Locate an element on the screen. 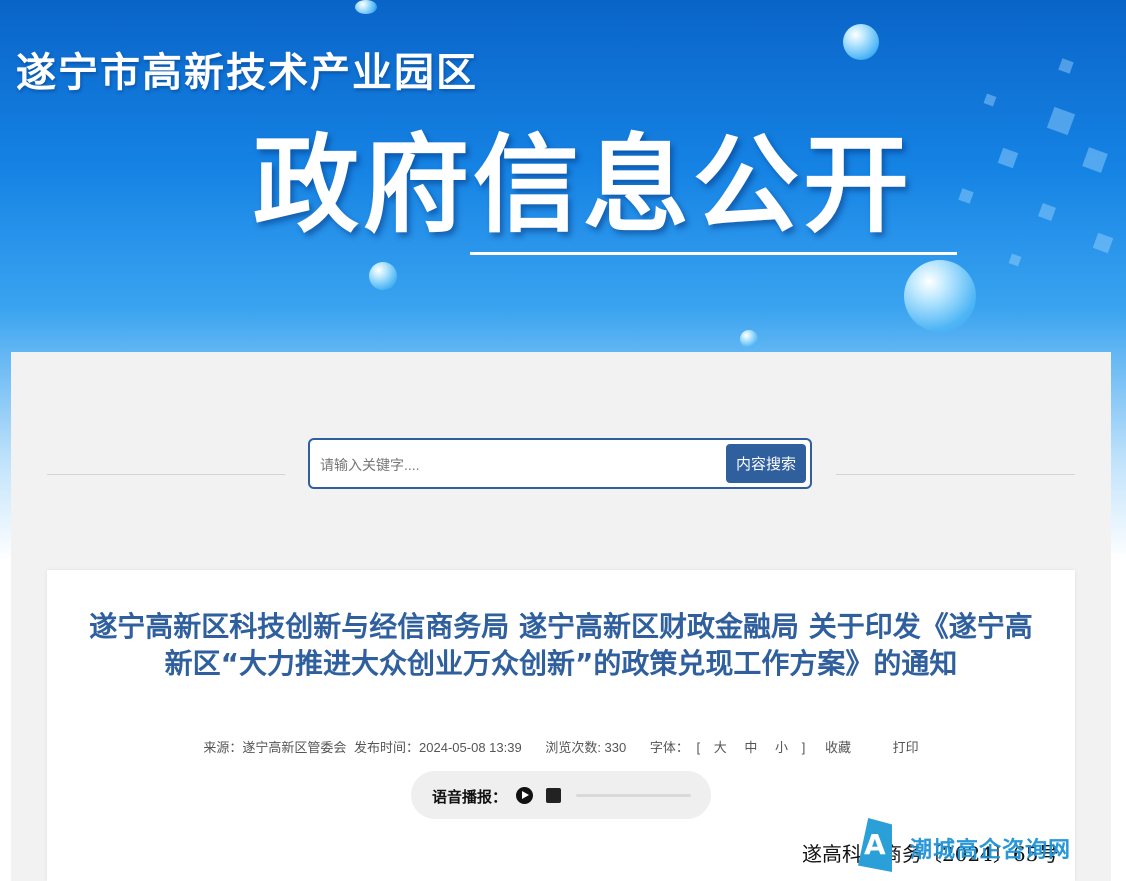 The height and width of the screenshot is (881, 1126). search-bar: 内容搜索 is located at coordinates (560, 463).